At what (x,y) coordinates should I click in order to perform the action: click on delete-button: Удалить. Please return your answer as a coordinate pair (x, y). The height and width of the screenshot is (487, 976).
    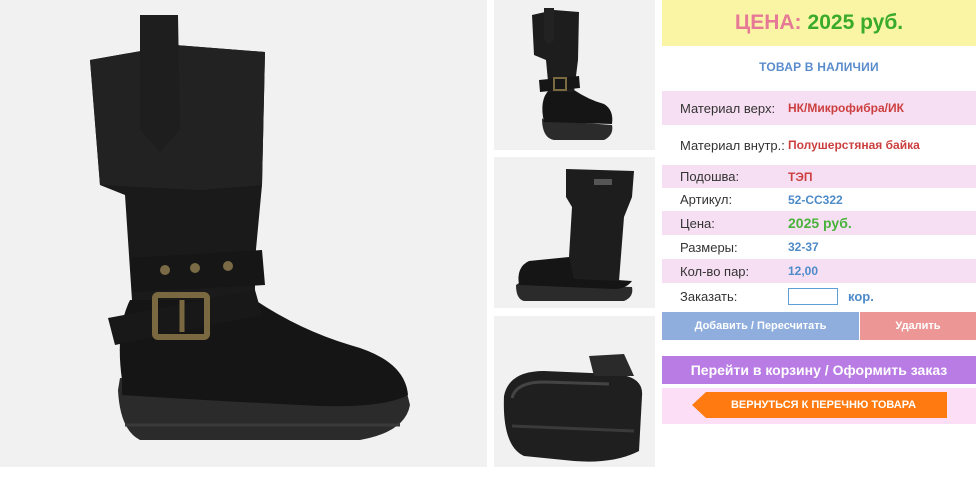
    Looking at the image, I should click on (918, 326).